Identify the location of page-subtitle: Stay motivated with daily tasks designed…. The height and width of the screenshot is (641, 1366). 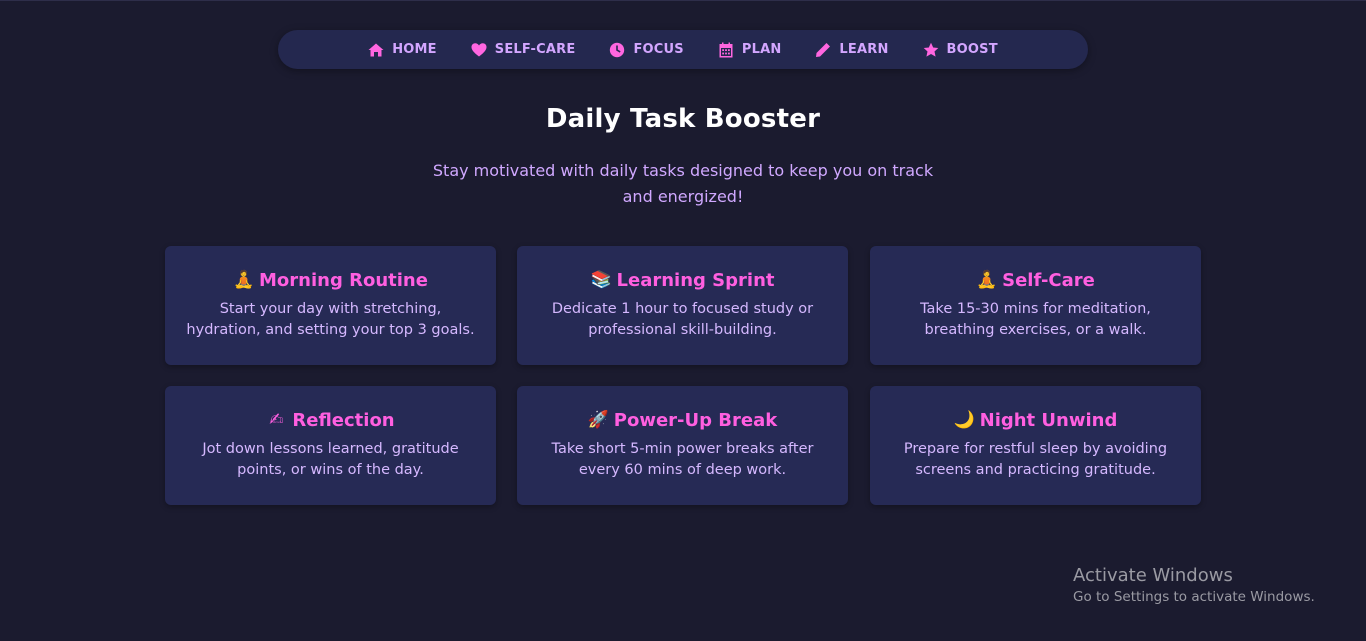
(683, 184).